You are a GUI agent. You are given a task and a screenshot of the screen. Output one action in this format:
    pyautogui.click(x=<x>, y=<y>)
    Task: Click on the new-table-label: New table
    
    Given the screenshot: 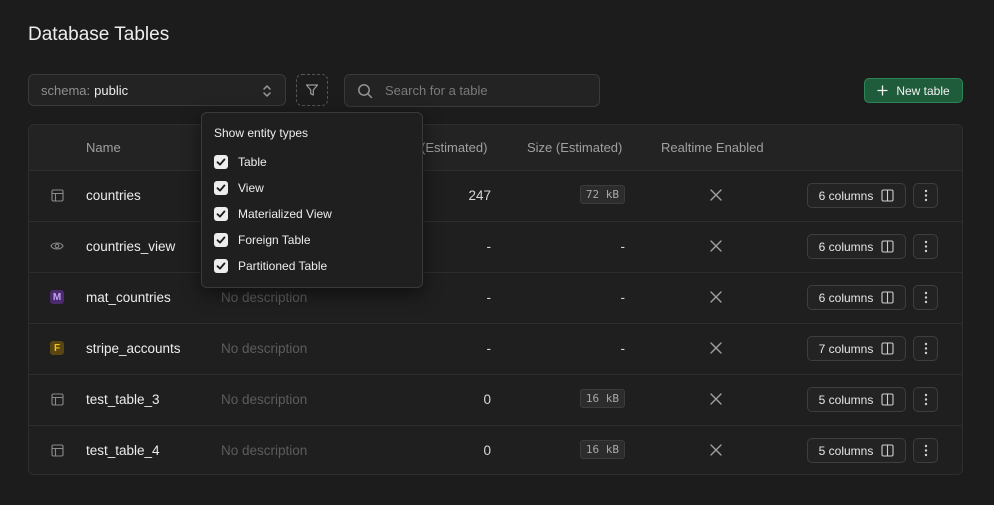 What is the action you would take?
    pyautogui.click(x=923, y=90)
    